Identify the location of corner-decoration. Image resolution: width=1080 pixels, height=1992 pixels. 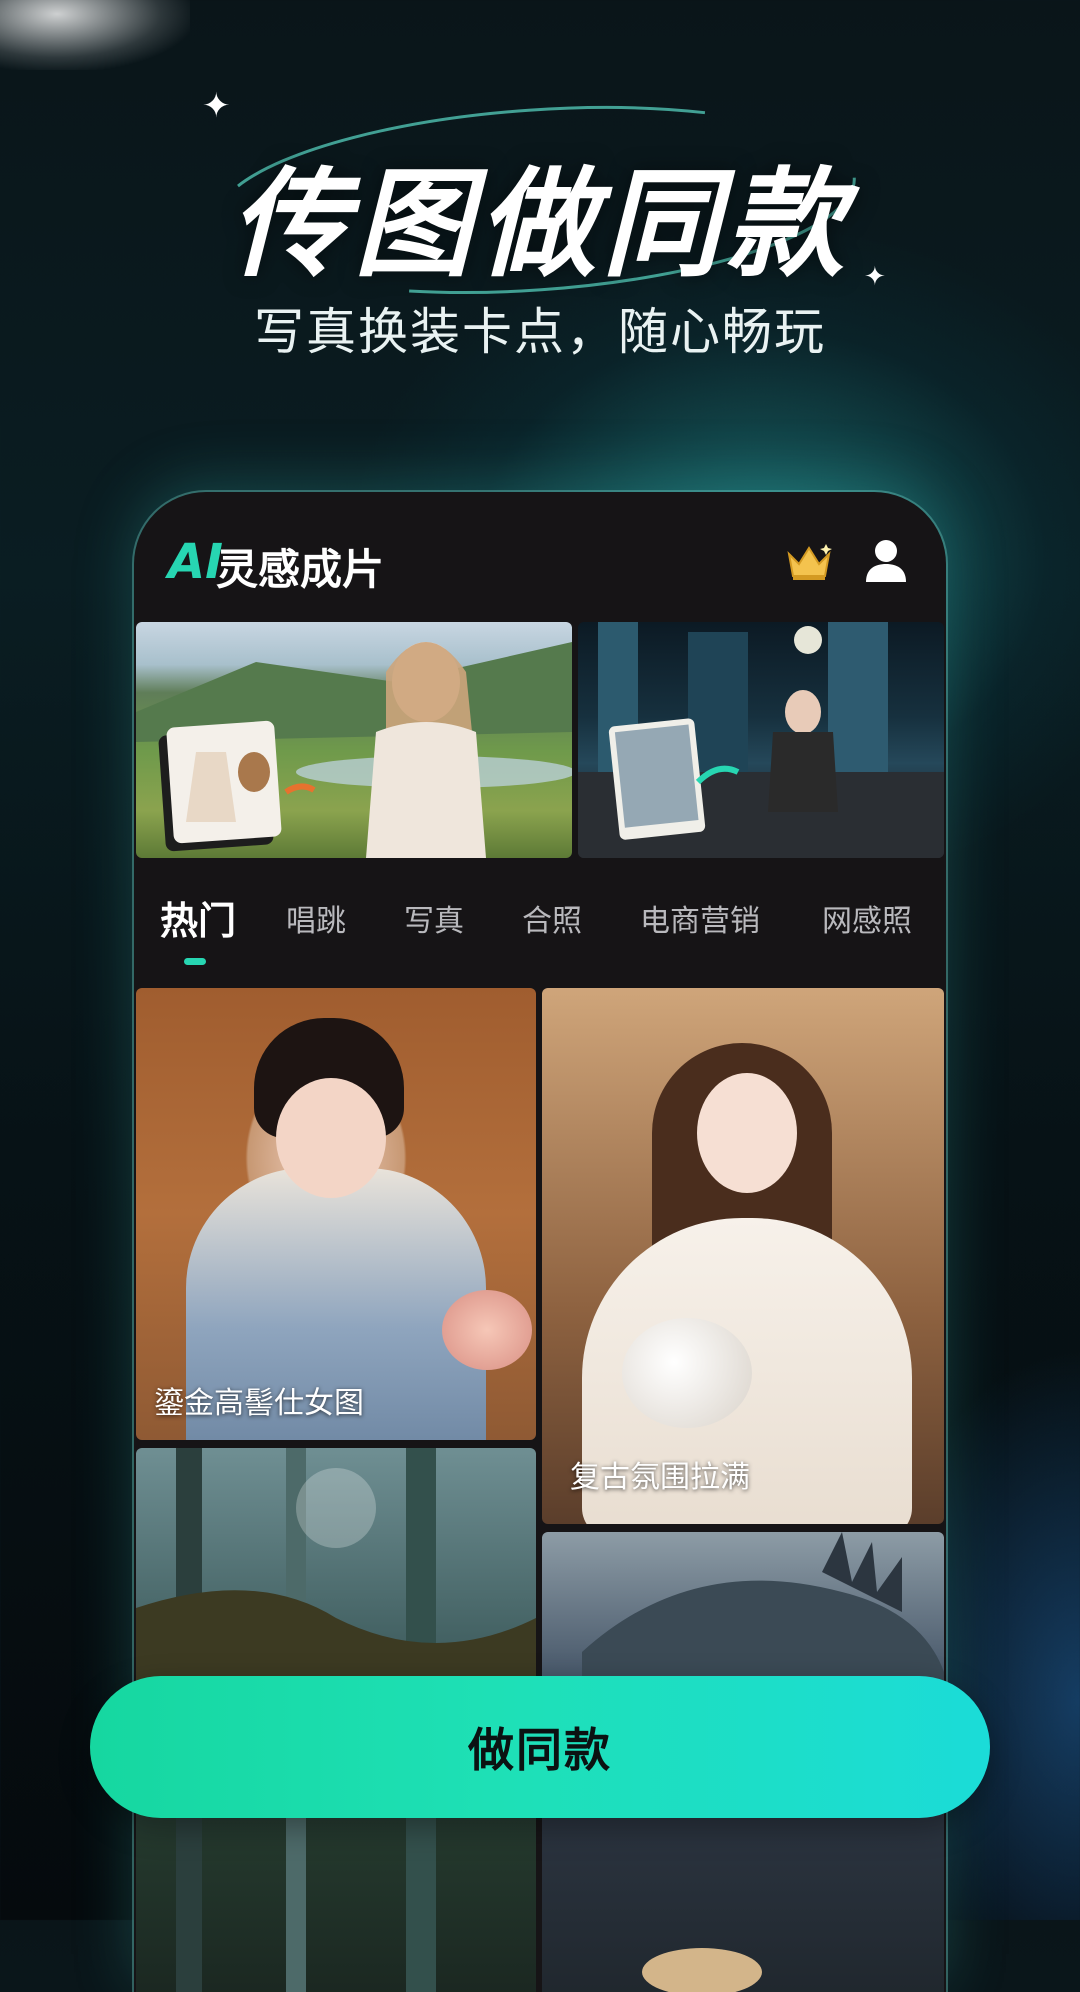
(95, 35).